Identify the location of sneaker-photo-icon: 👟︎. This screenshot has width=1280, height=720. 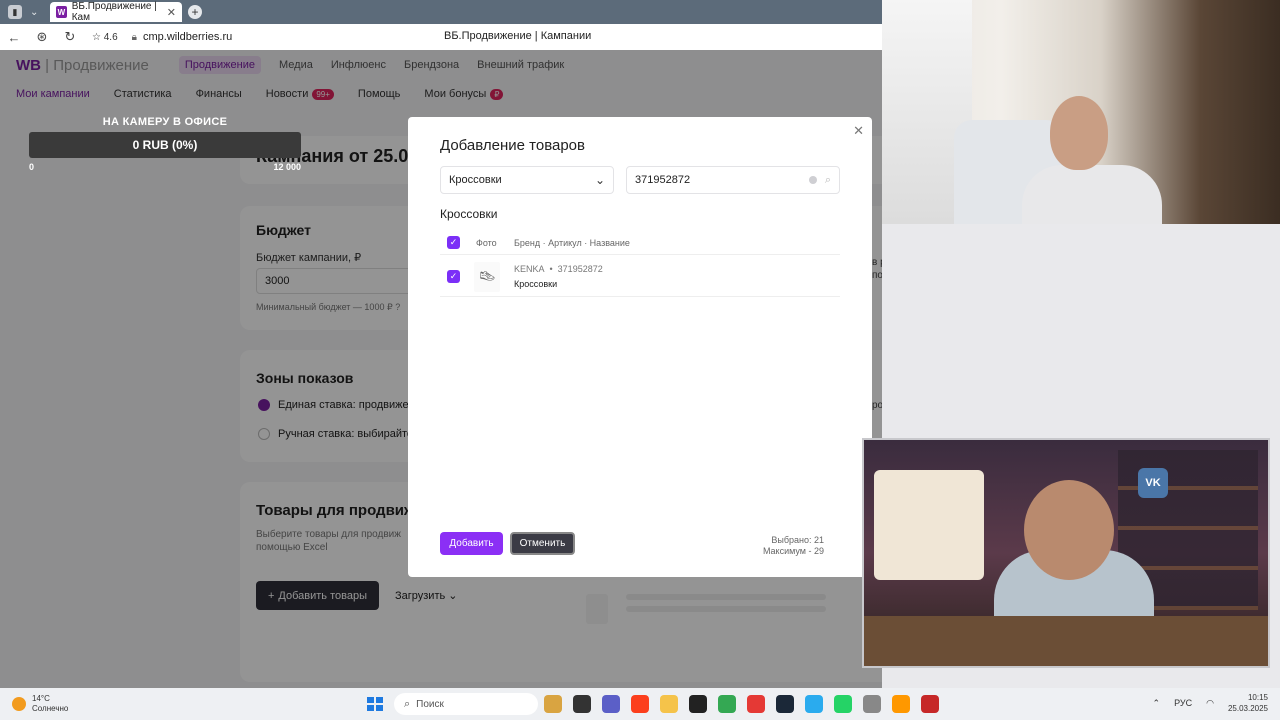
(487, 276).